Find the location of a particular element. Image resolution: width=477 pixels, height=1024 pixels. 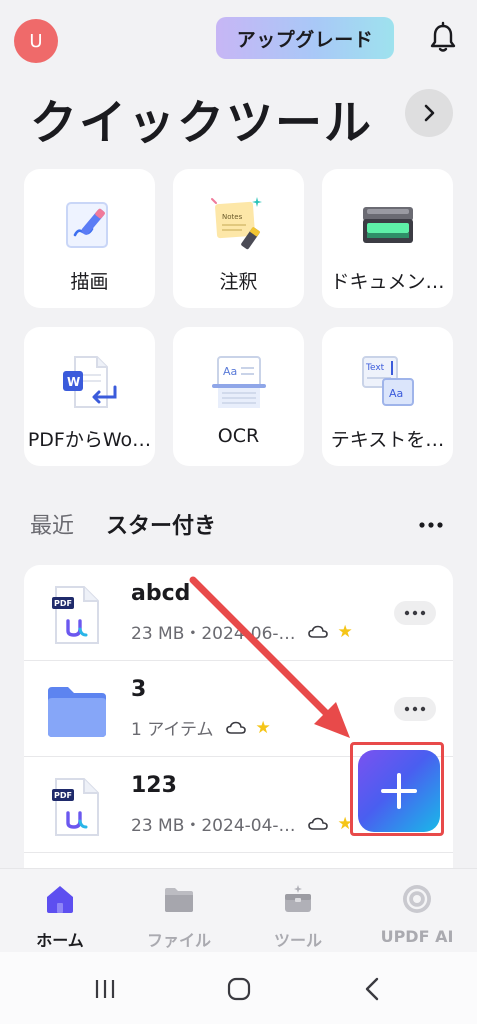

system-navigation-bar is located at coordinates (238, 988).